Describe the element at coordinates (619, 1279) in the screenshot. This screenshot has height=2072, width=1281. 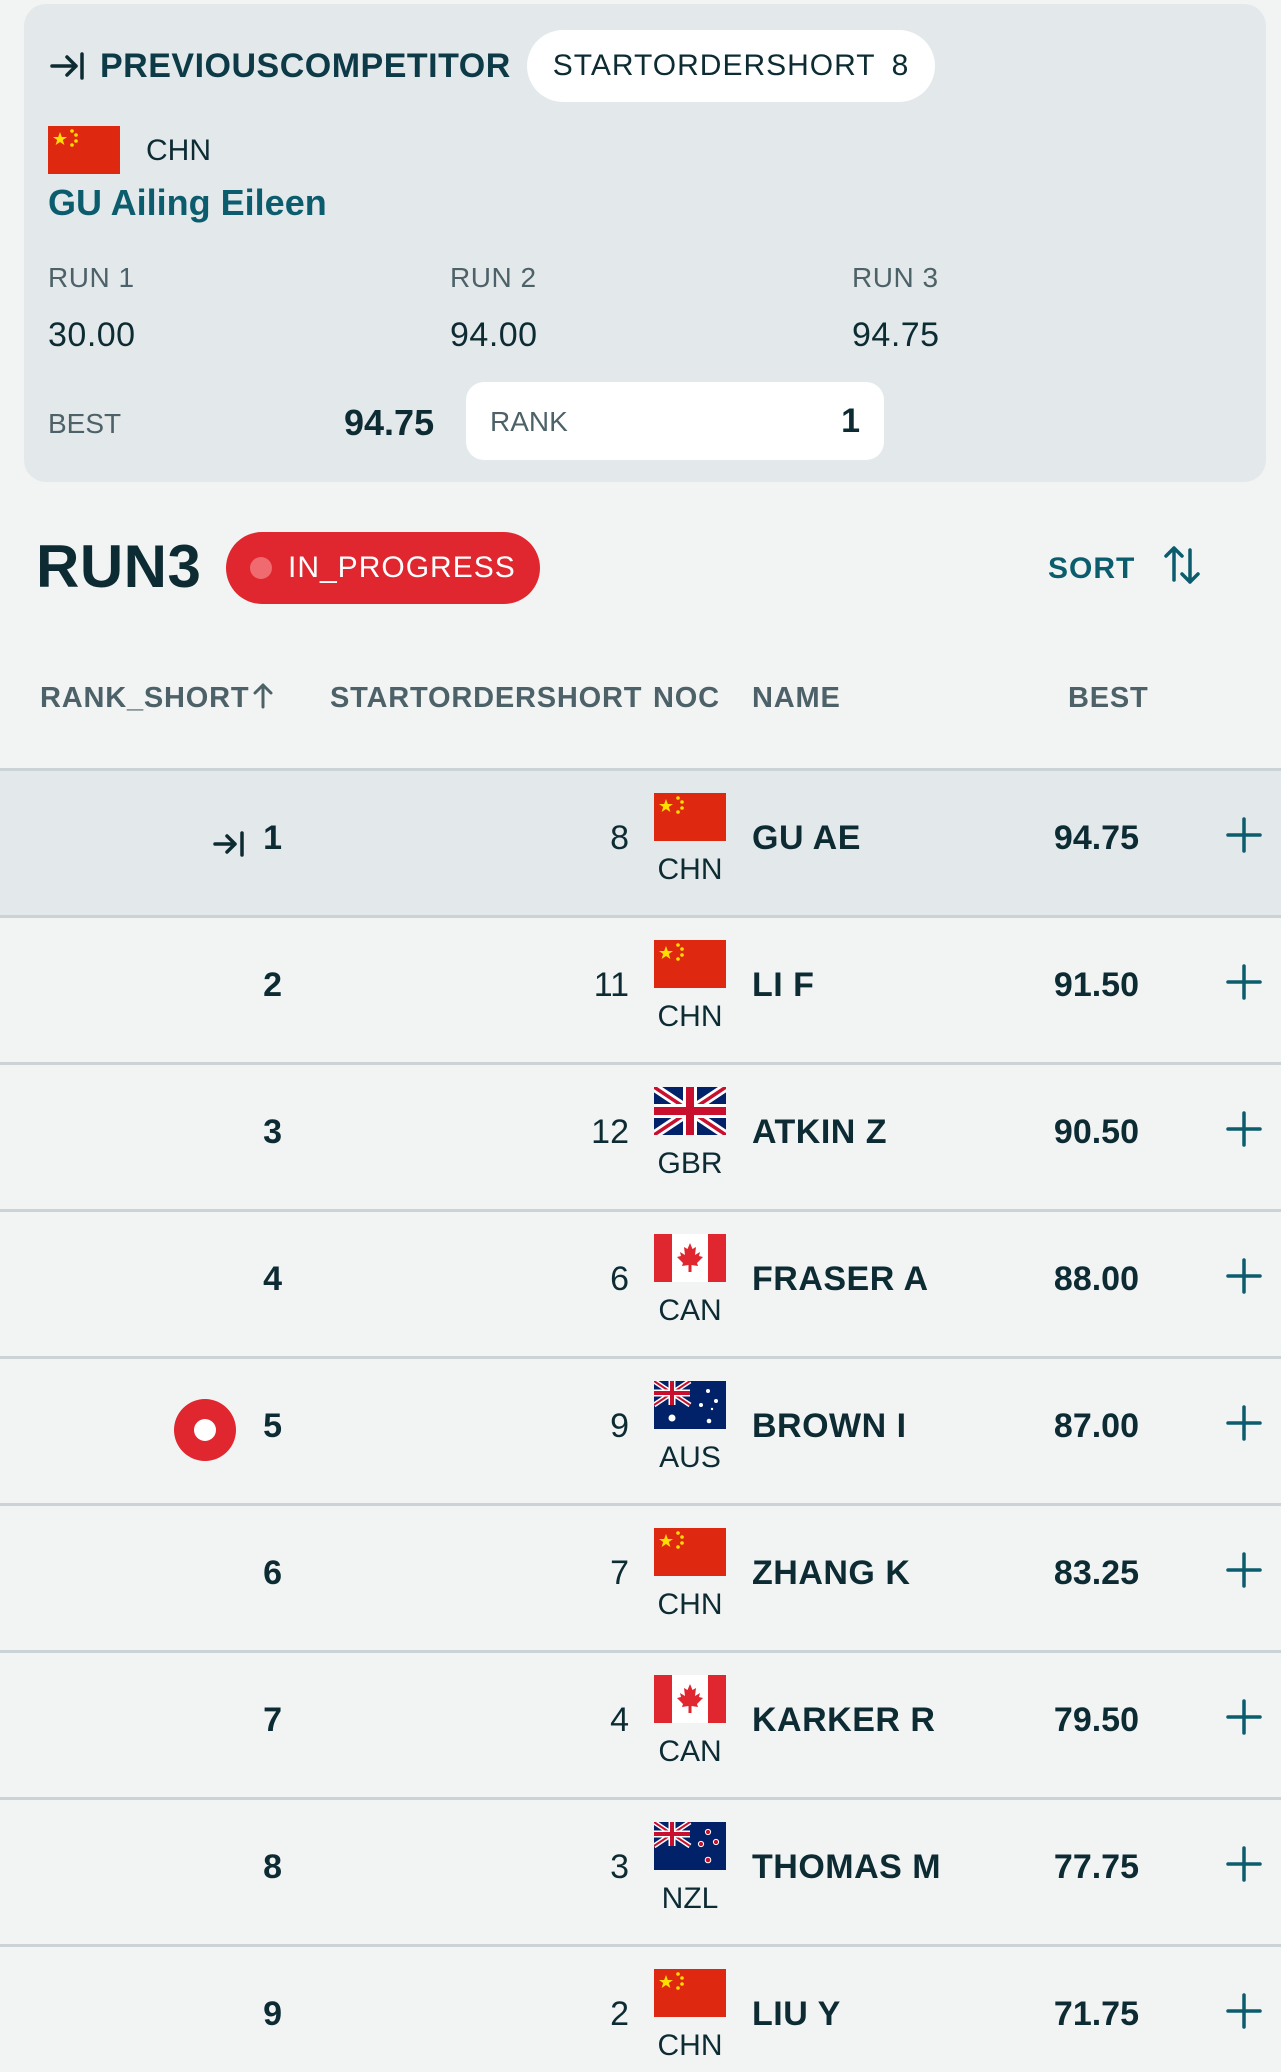
I see `row-start-order: 6` at that location.